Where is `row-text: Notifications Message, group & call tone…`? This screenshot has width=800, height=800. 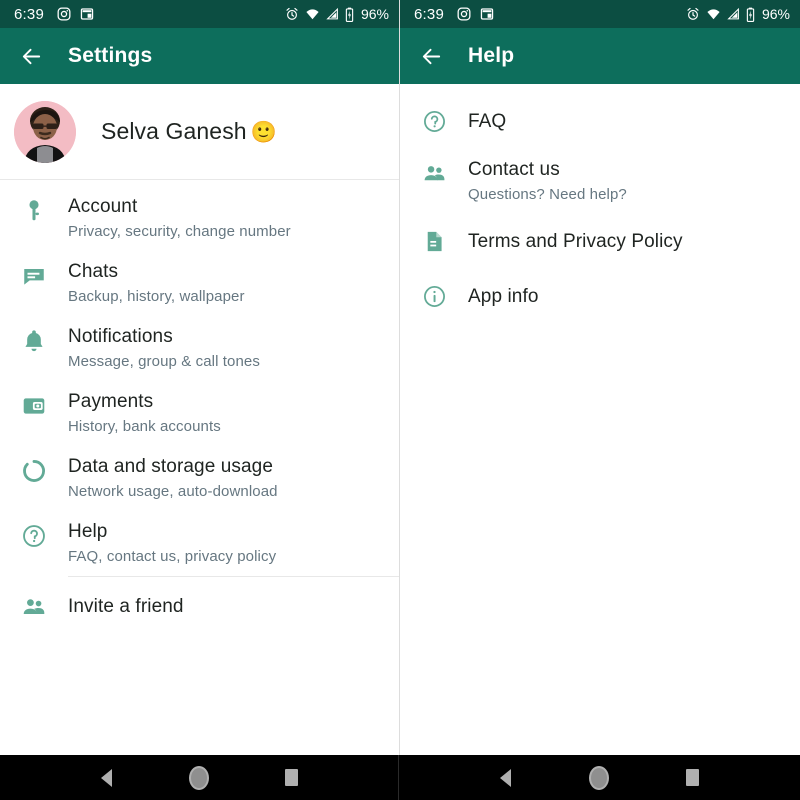
row-text: Notifications Message, group & call tone… is located at coordinates (164, 348).